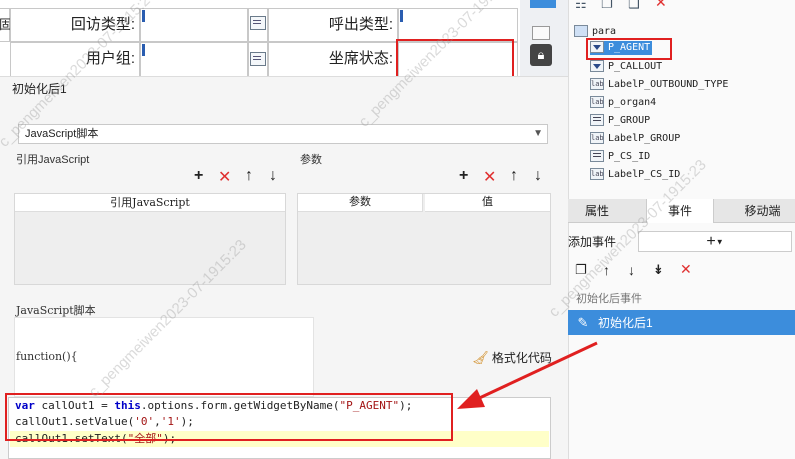 The height and width of the screenshot is (459, 795). I want to click on add-event-label: 添加事件, so click(592, 242).